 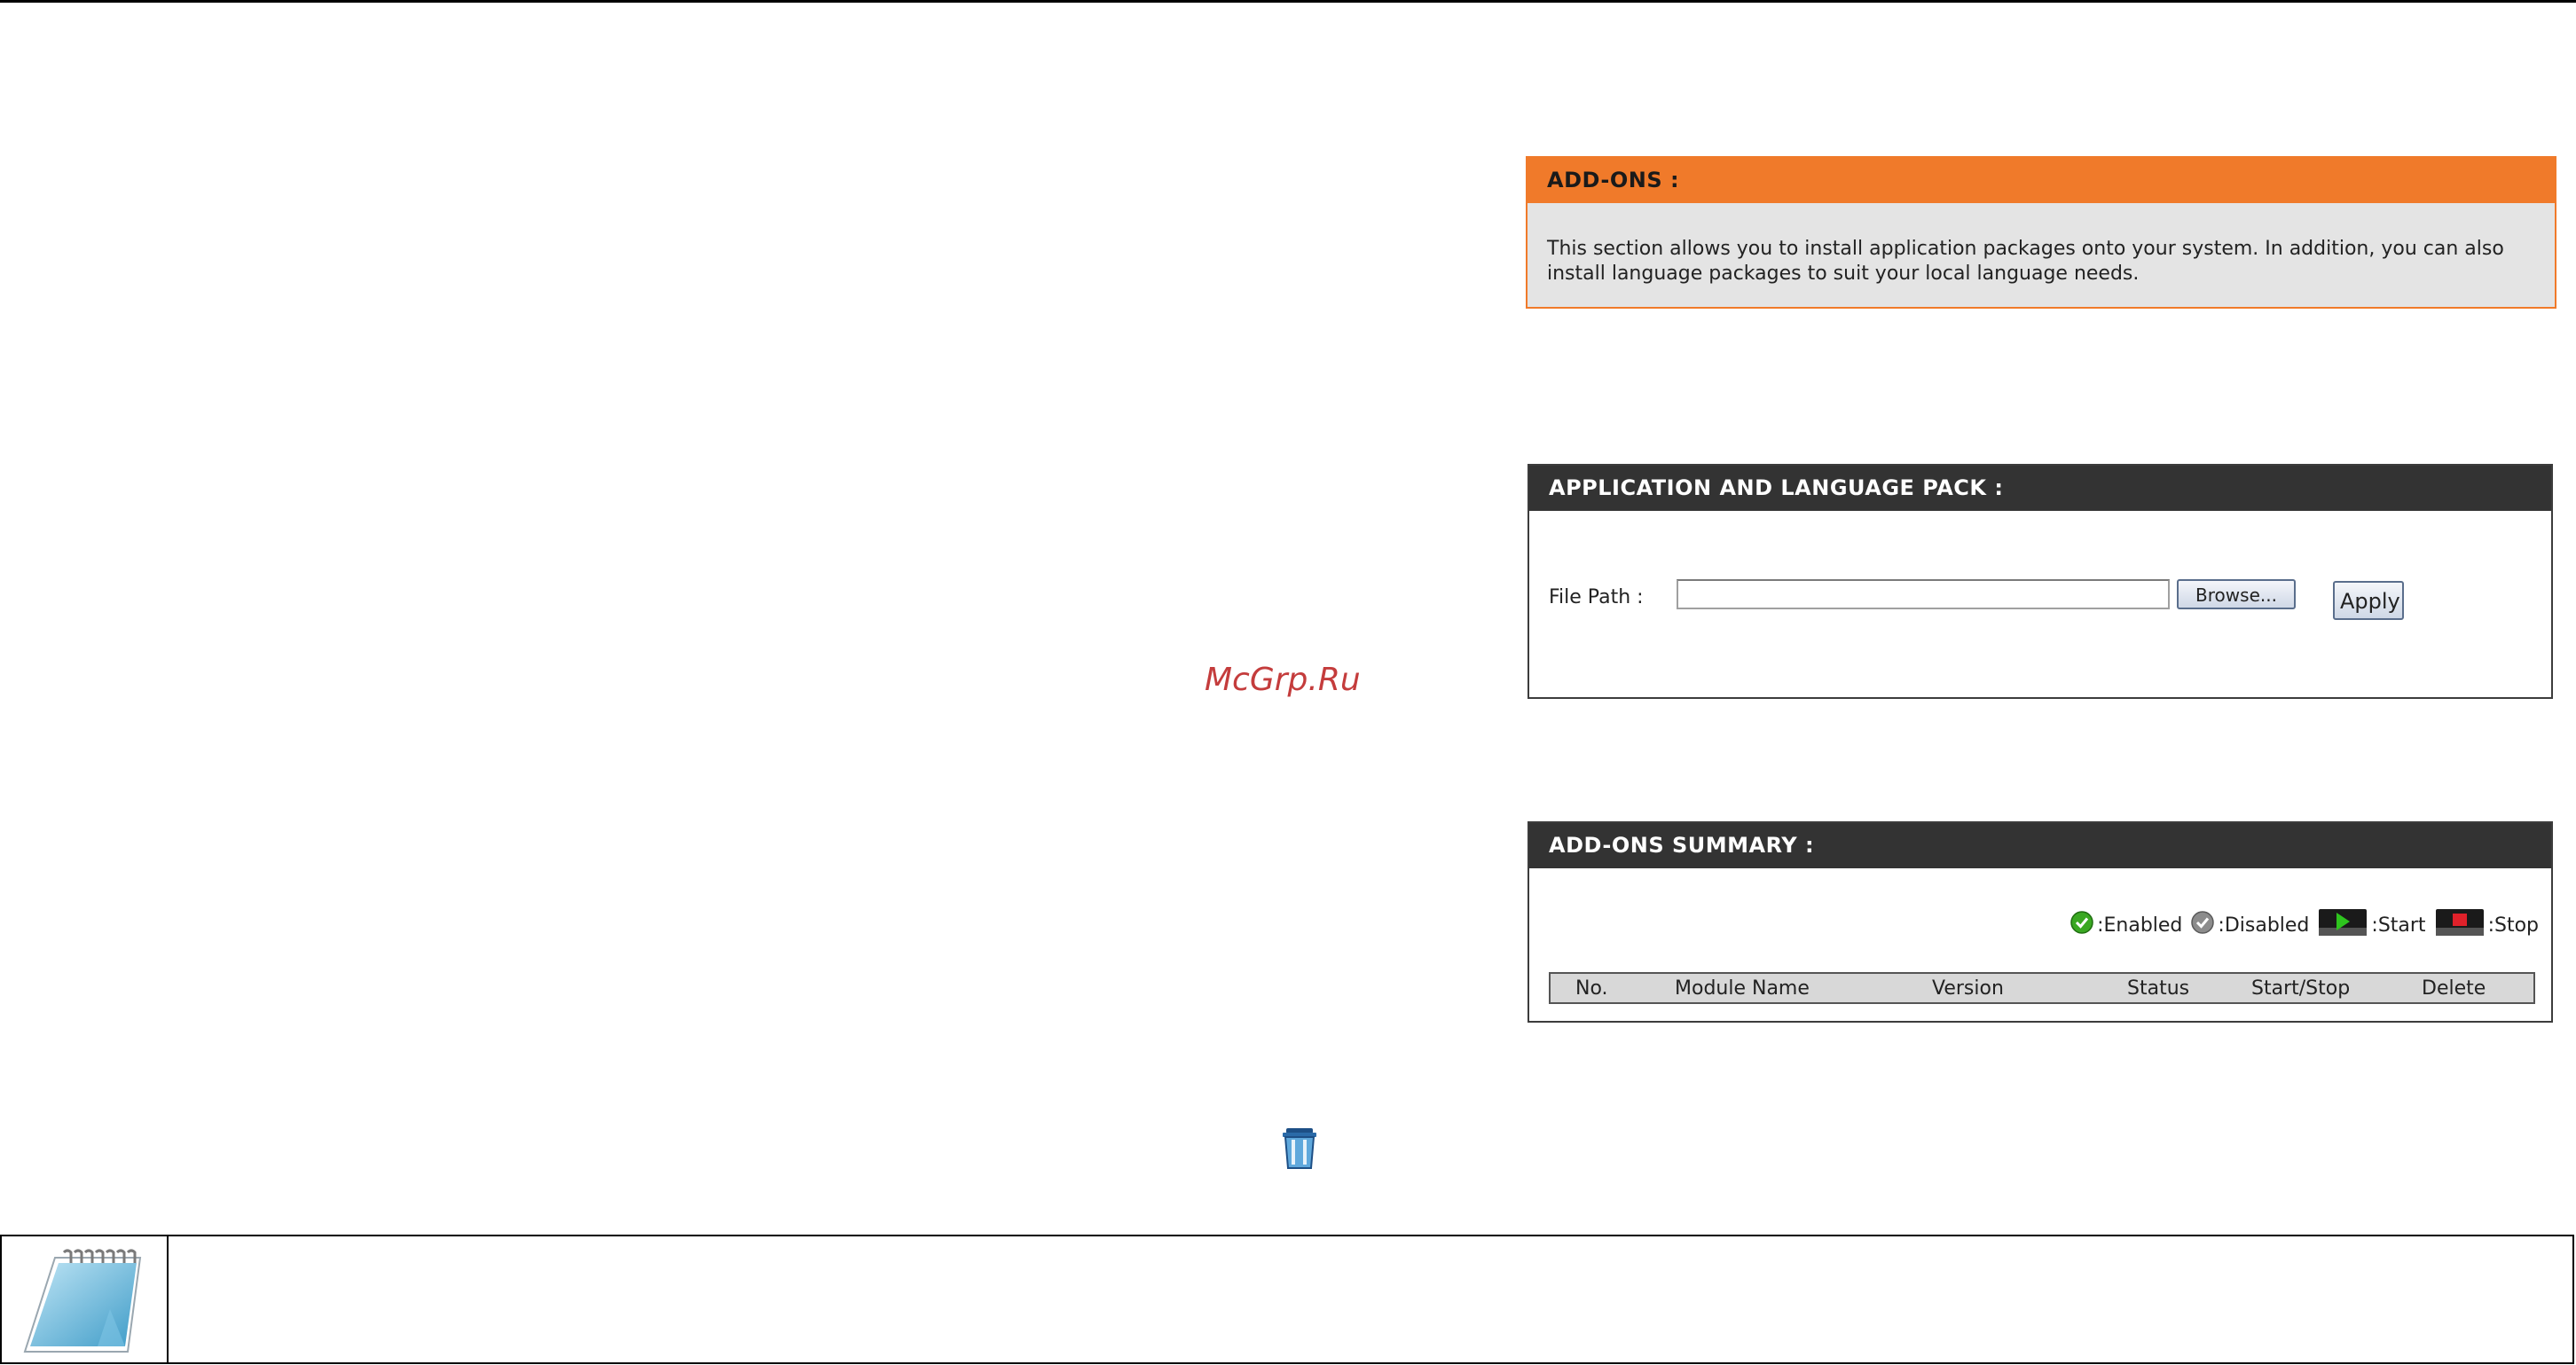 What do you see at coordinates (2301, 988) in the screenshot?
I see `column-header-start-stop: Start/Stop` at bounding box center [2301, 988].